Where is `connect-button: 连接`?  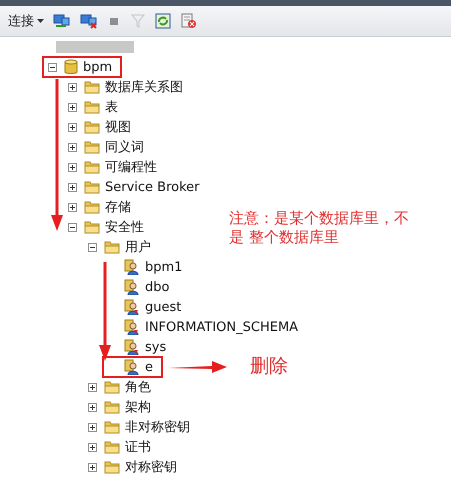
connect-button: 连接 is located at coordinates (26, 21).